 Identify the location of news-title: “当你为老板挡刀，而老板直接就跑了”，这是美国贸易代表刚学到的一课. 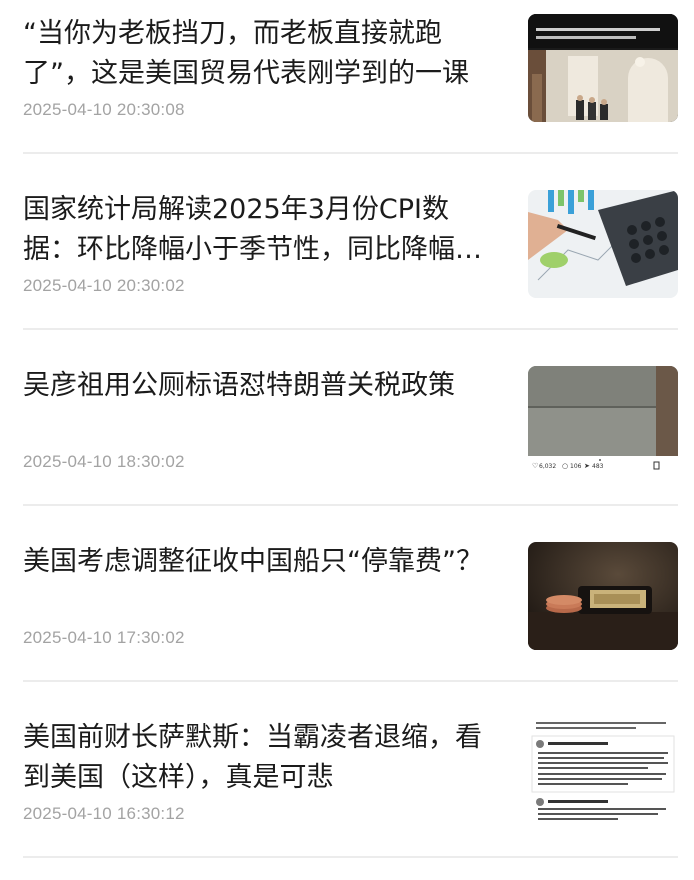
(262, 54).